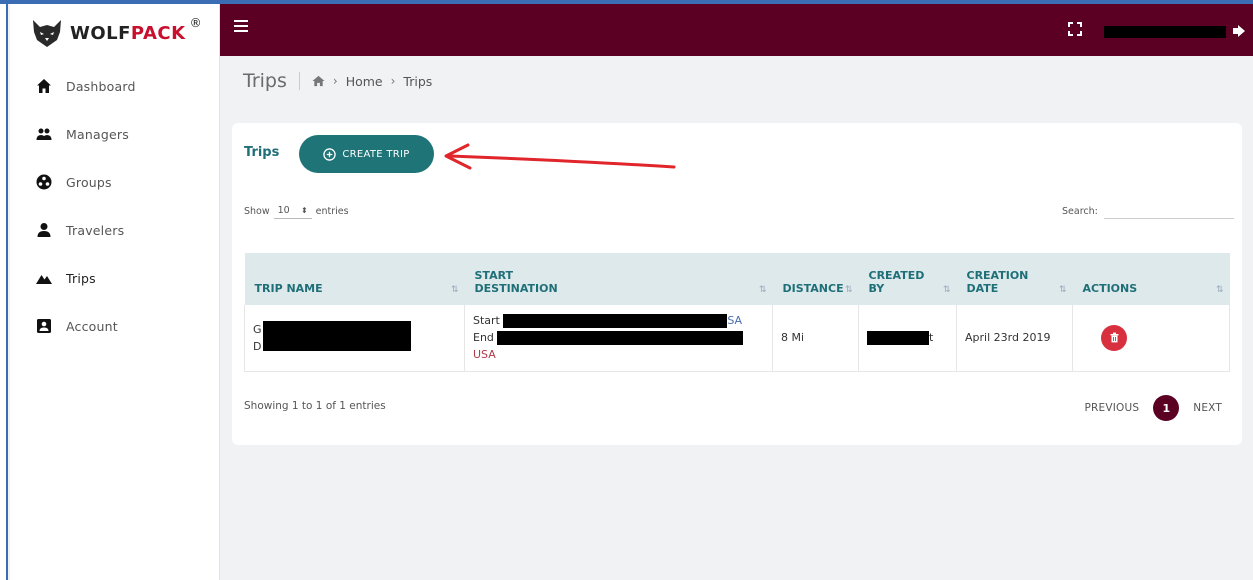 Image resolution: width=1253 pixels, height=580 pixels. I want to click on entries-label: entries, so click(332, 211).